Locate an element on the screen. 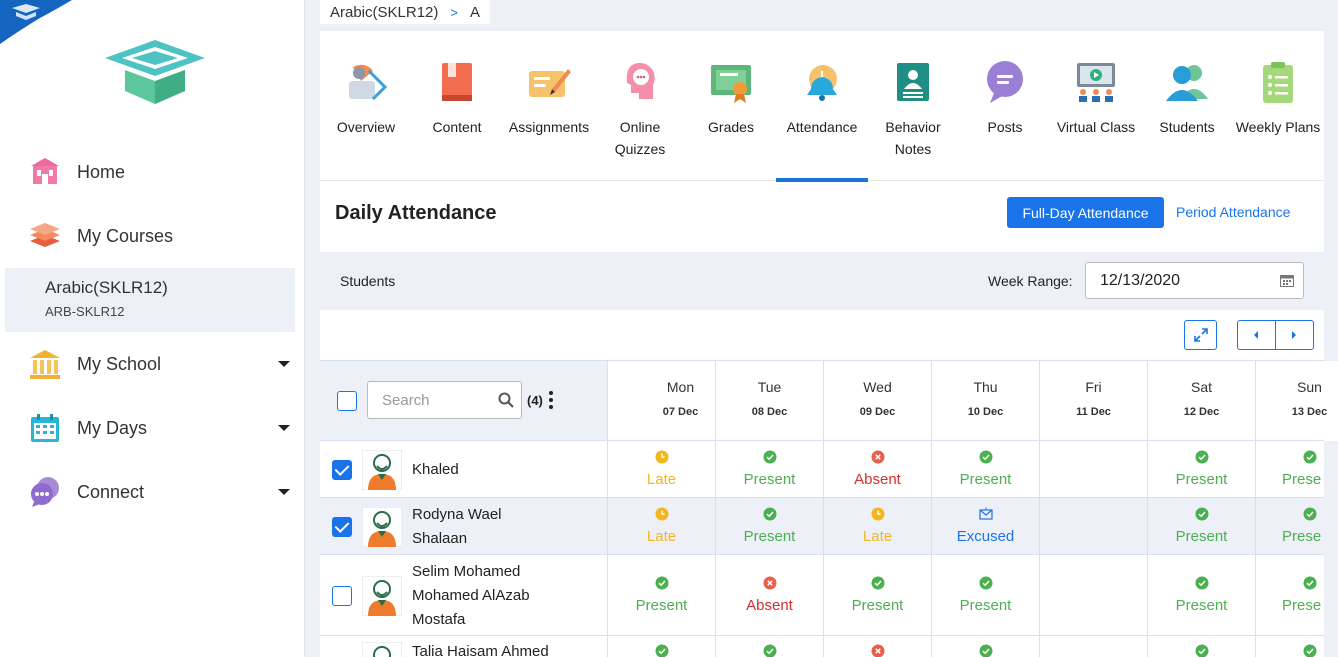  day-date: 07 Dec is located at coordinates (680, 412).